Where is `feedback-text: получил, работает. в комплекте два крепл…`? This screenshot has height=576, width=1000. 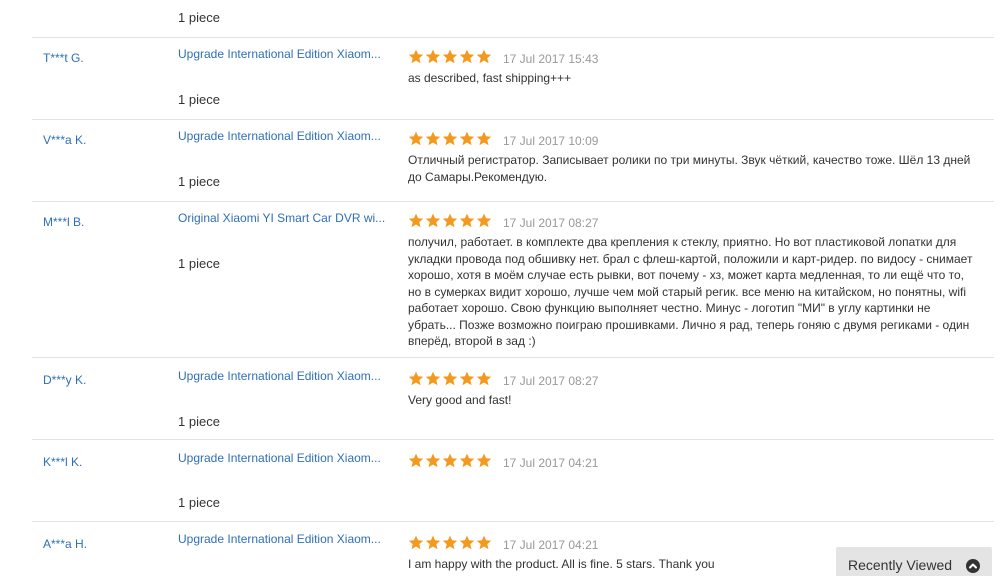
feedback-text: получил, работает. в комплекте два крепл… is located at coordinates (690, 291).